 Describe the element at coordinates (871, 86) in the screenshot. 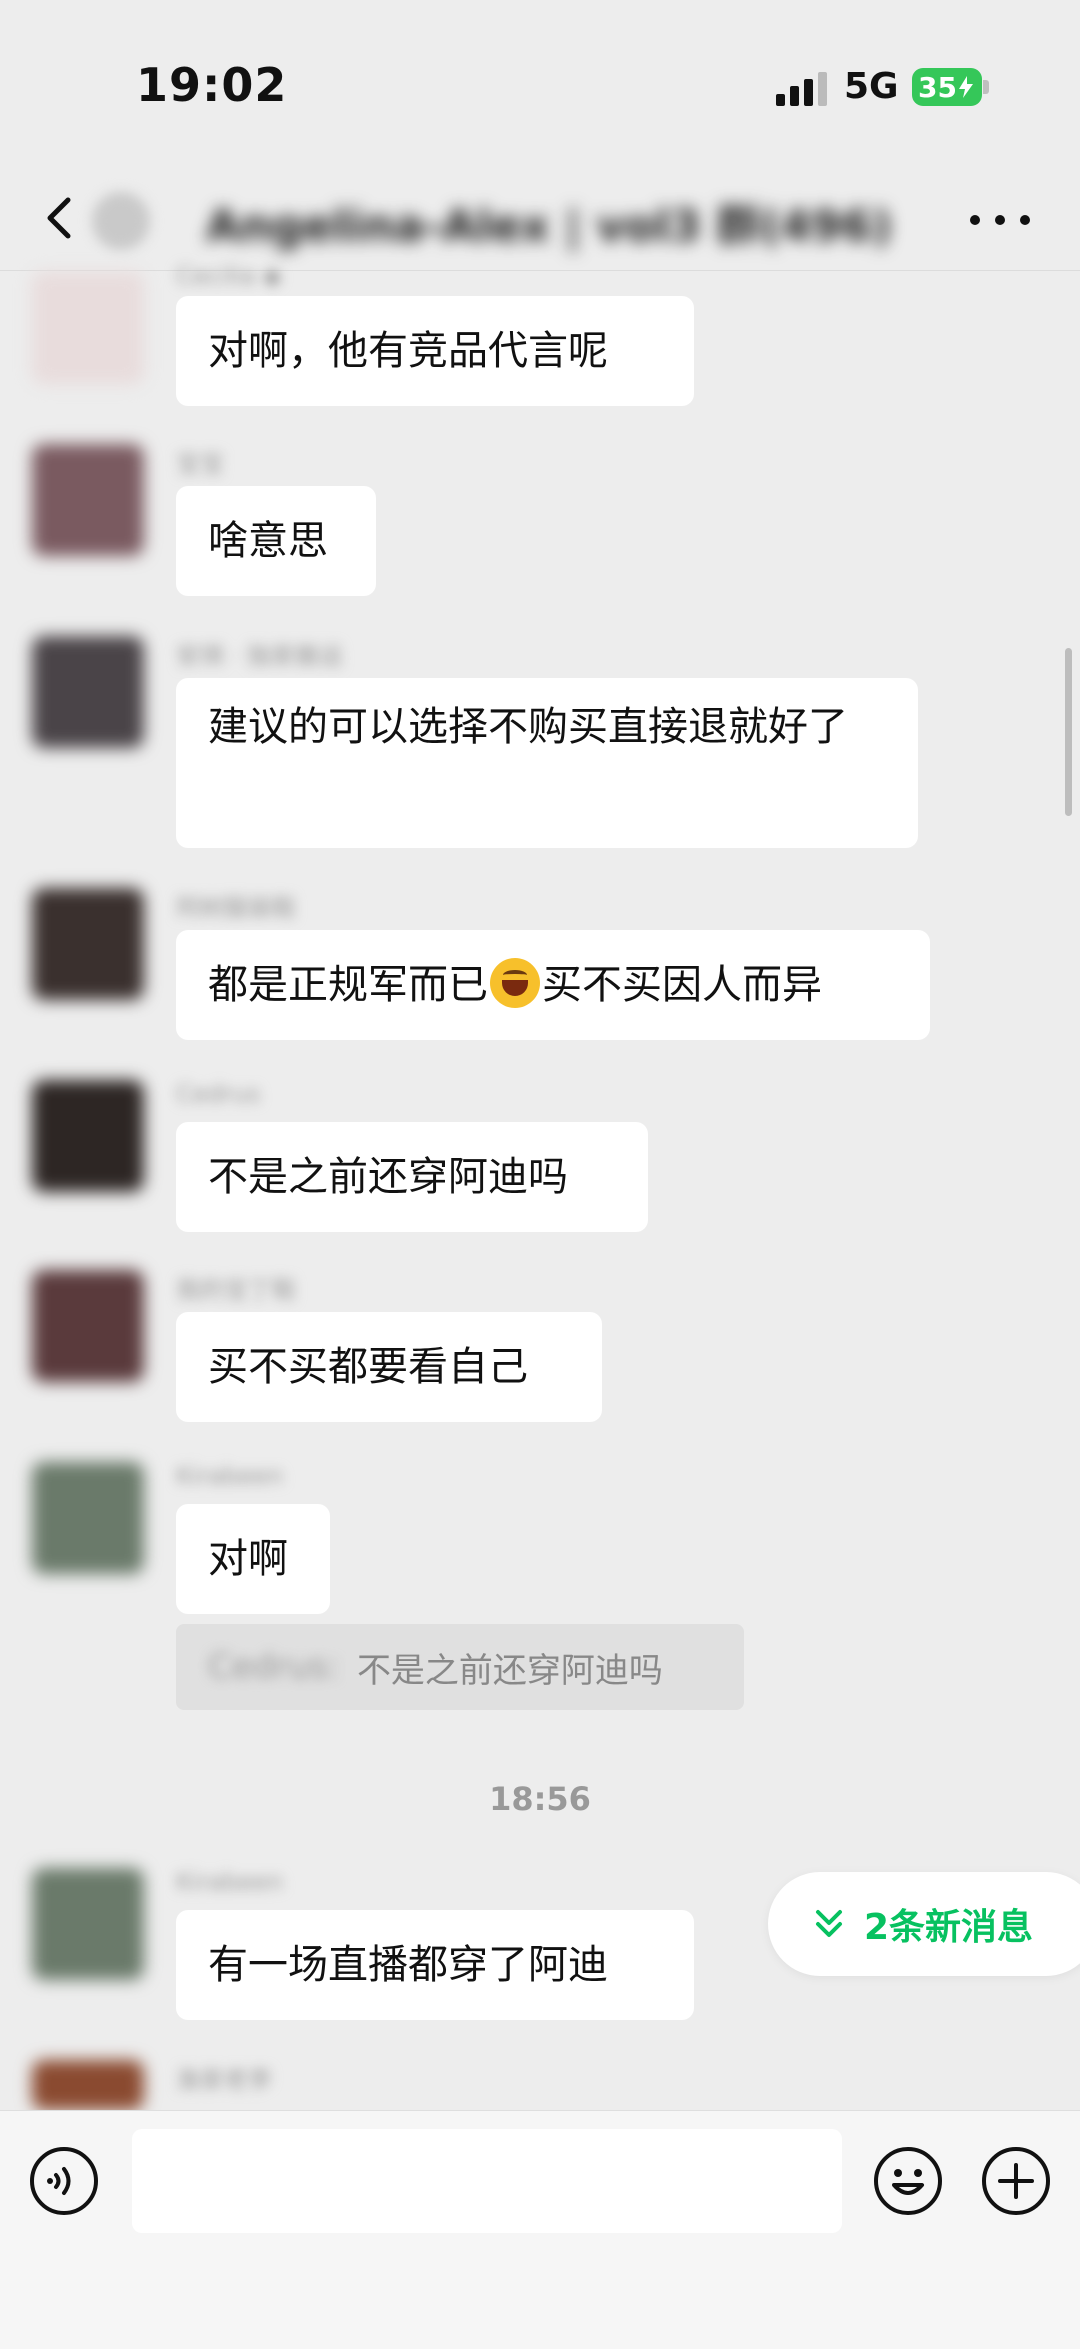

I see `network-type: 5G` at that location.